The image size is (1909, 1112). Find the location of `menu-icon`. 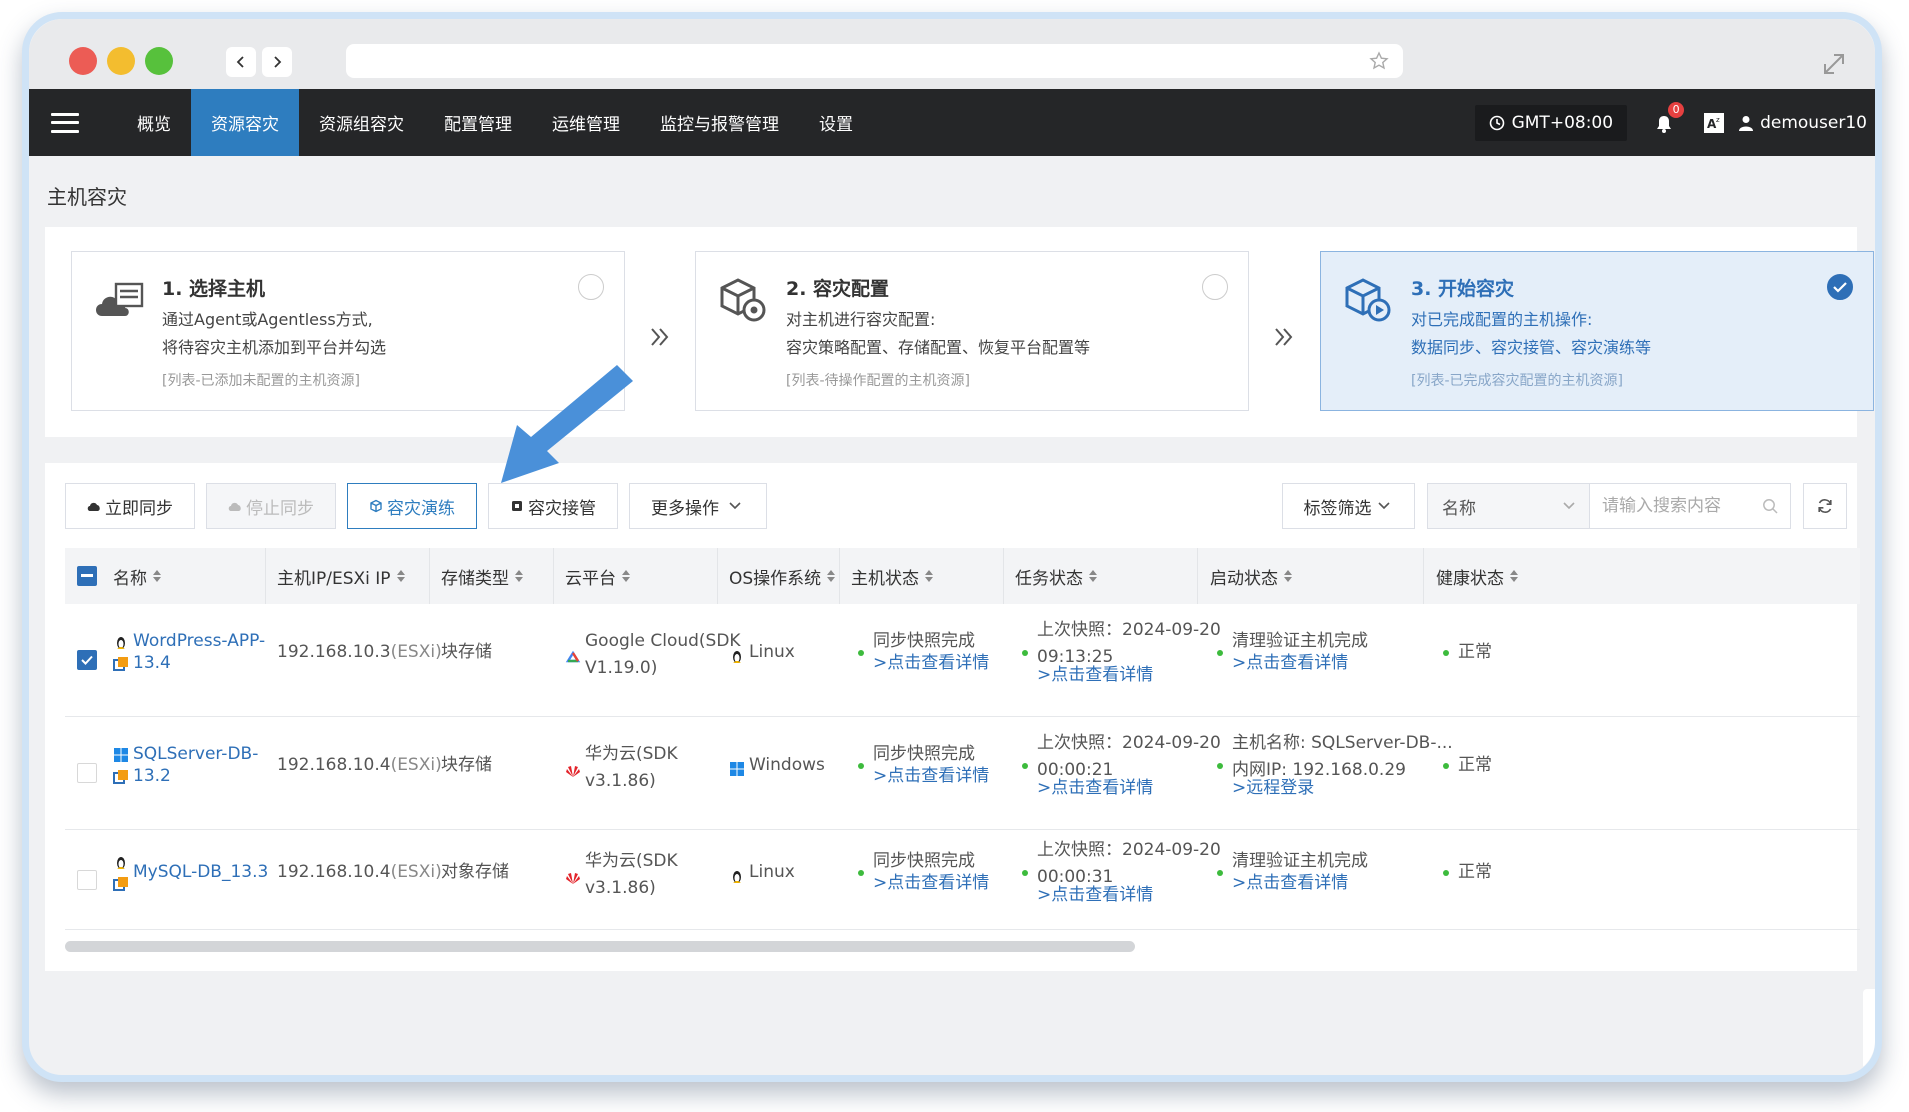

menu-icon is located at coordinates (65, 122).